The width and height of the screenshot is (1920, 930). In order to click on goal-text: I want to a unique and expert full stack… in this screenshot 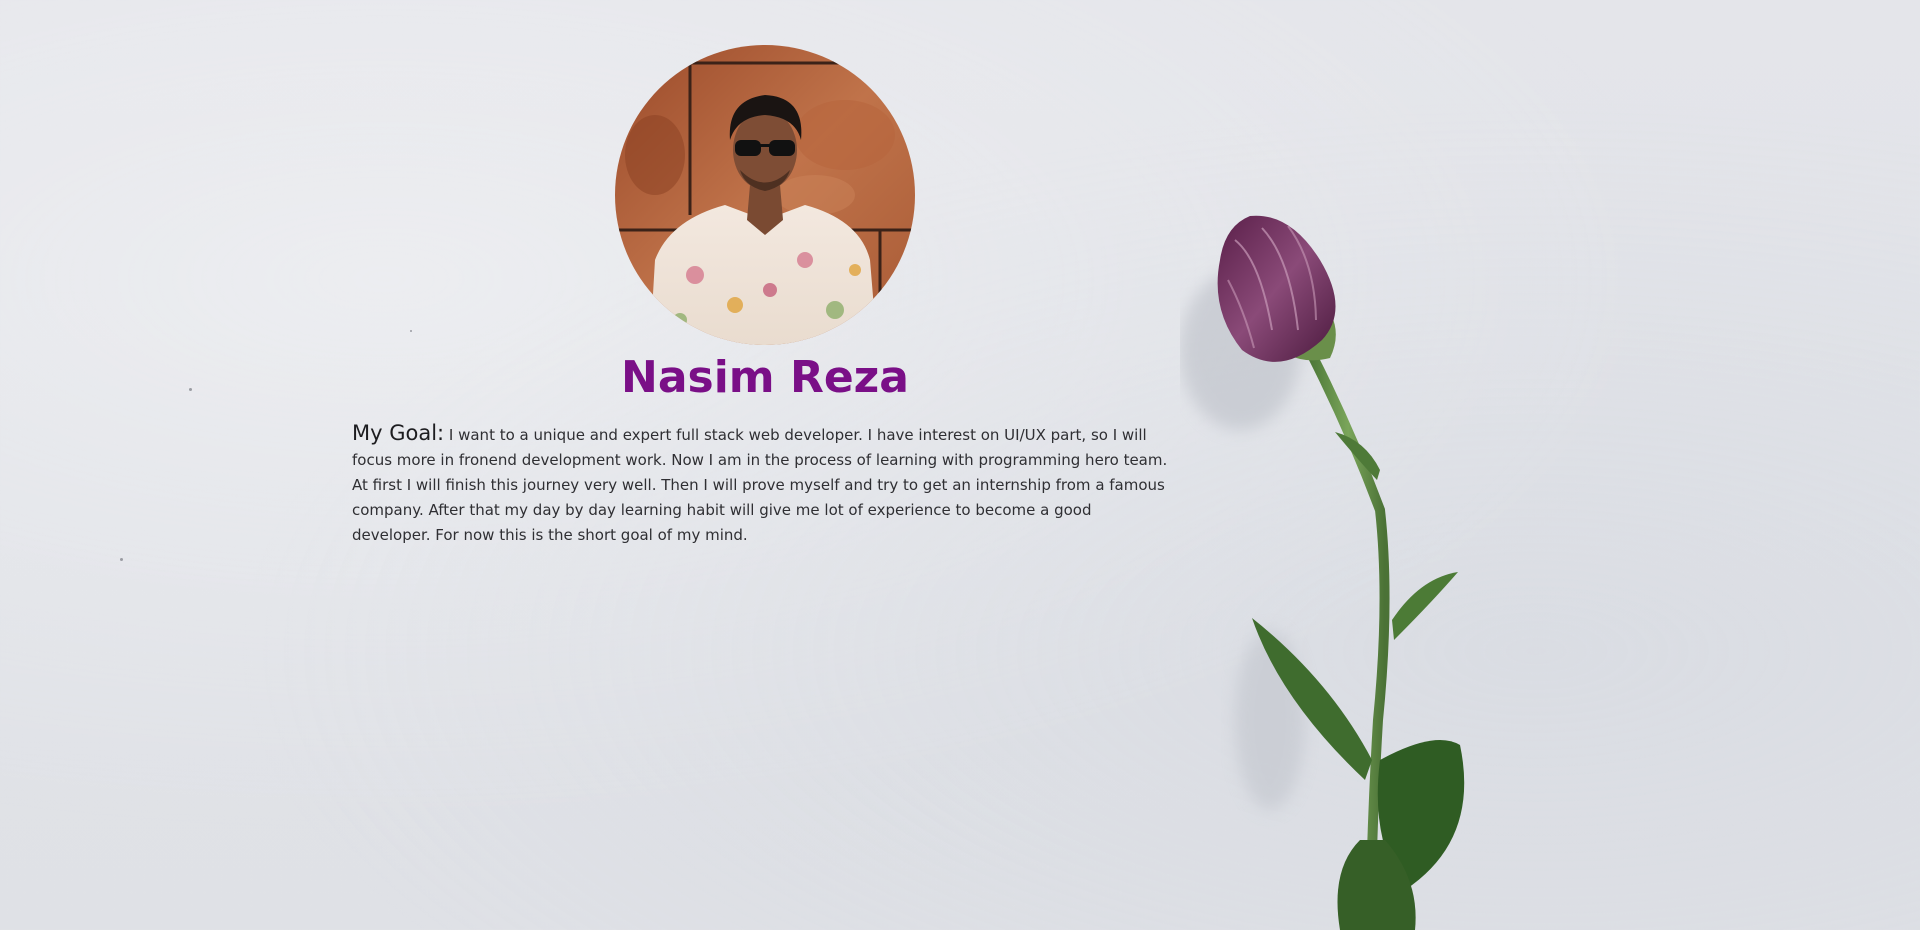, I will do `click(760, 485)`.